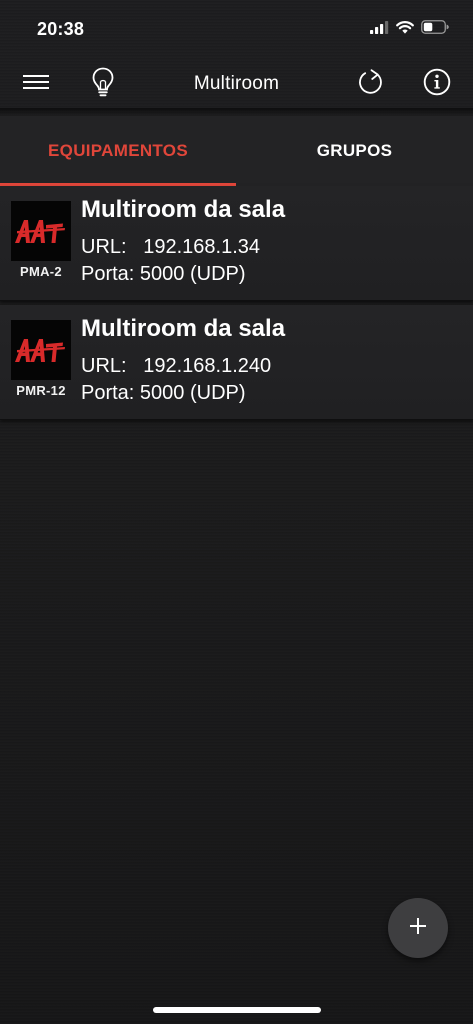 The height and width of the screenshot is (1024, 473). What do you see at coordinates (171, 247) in the screenshot?
I see `device-url: URL: 192.168.1.34` at bounding box center [171, 247].